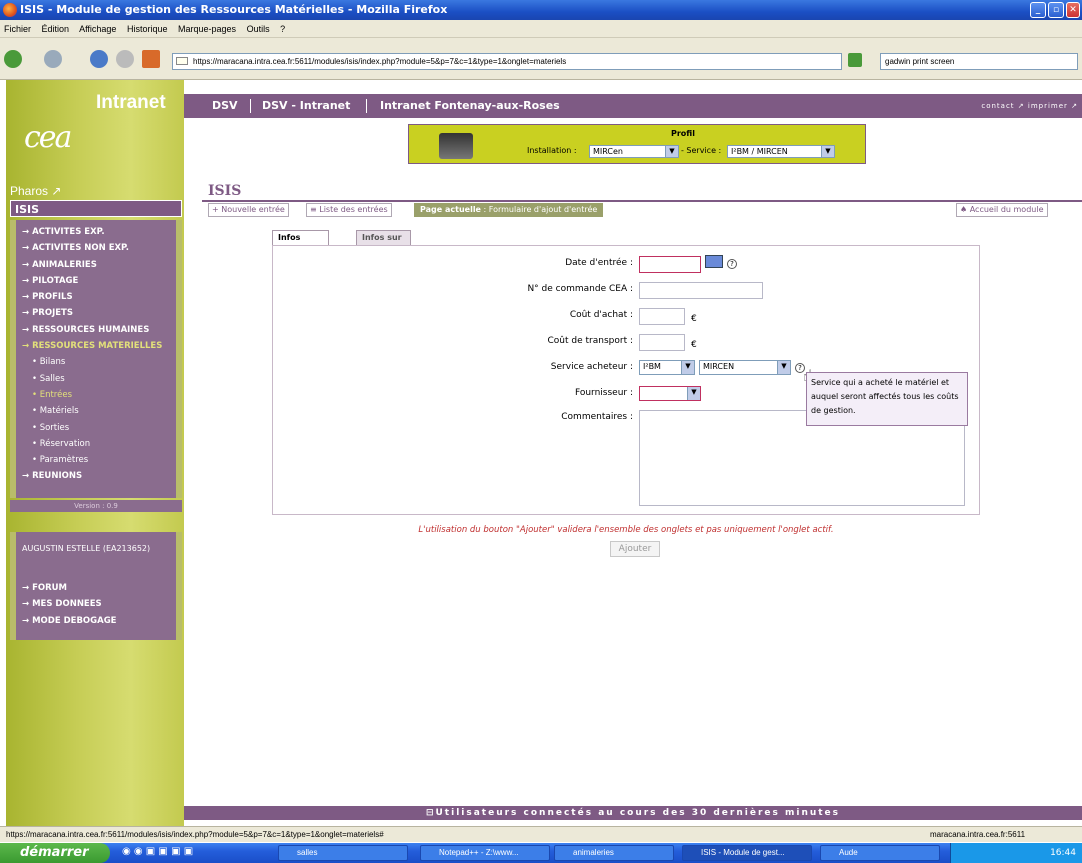  Describe the element at coordinates (670, 393) in the screenshot. I see `supplier-select: ▼` at that location.